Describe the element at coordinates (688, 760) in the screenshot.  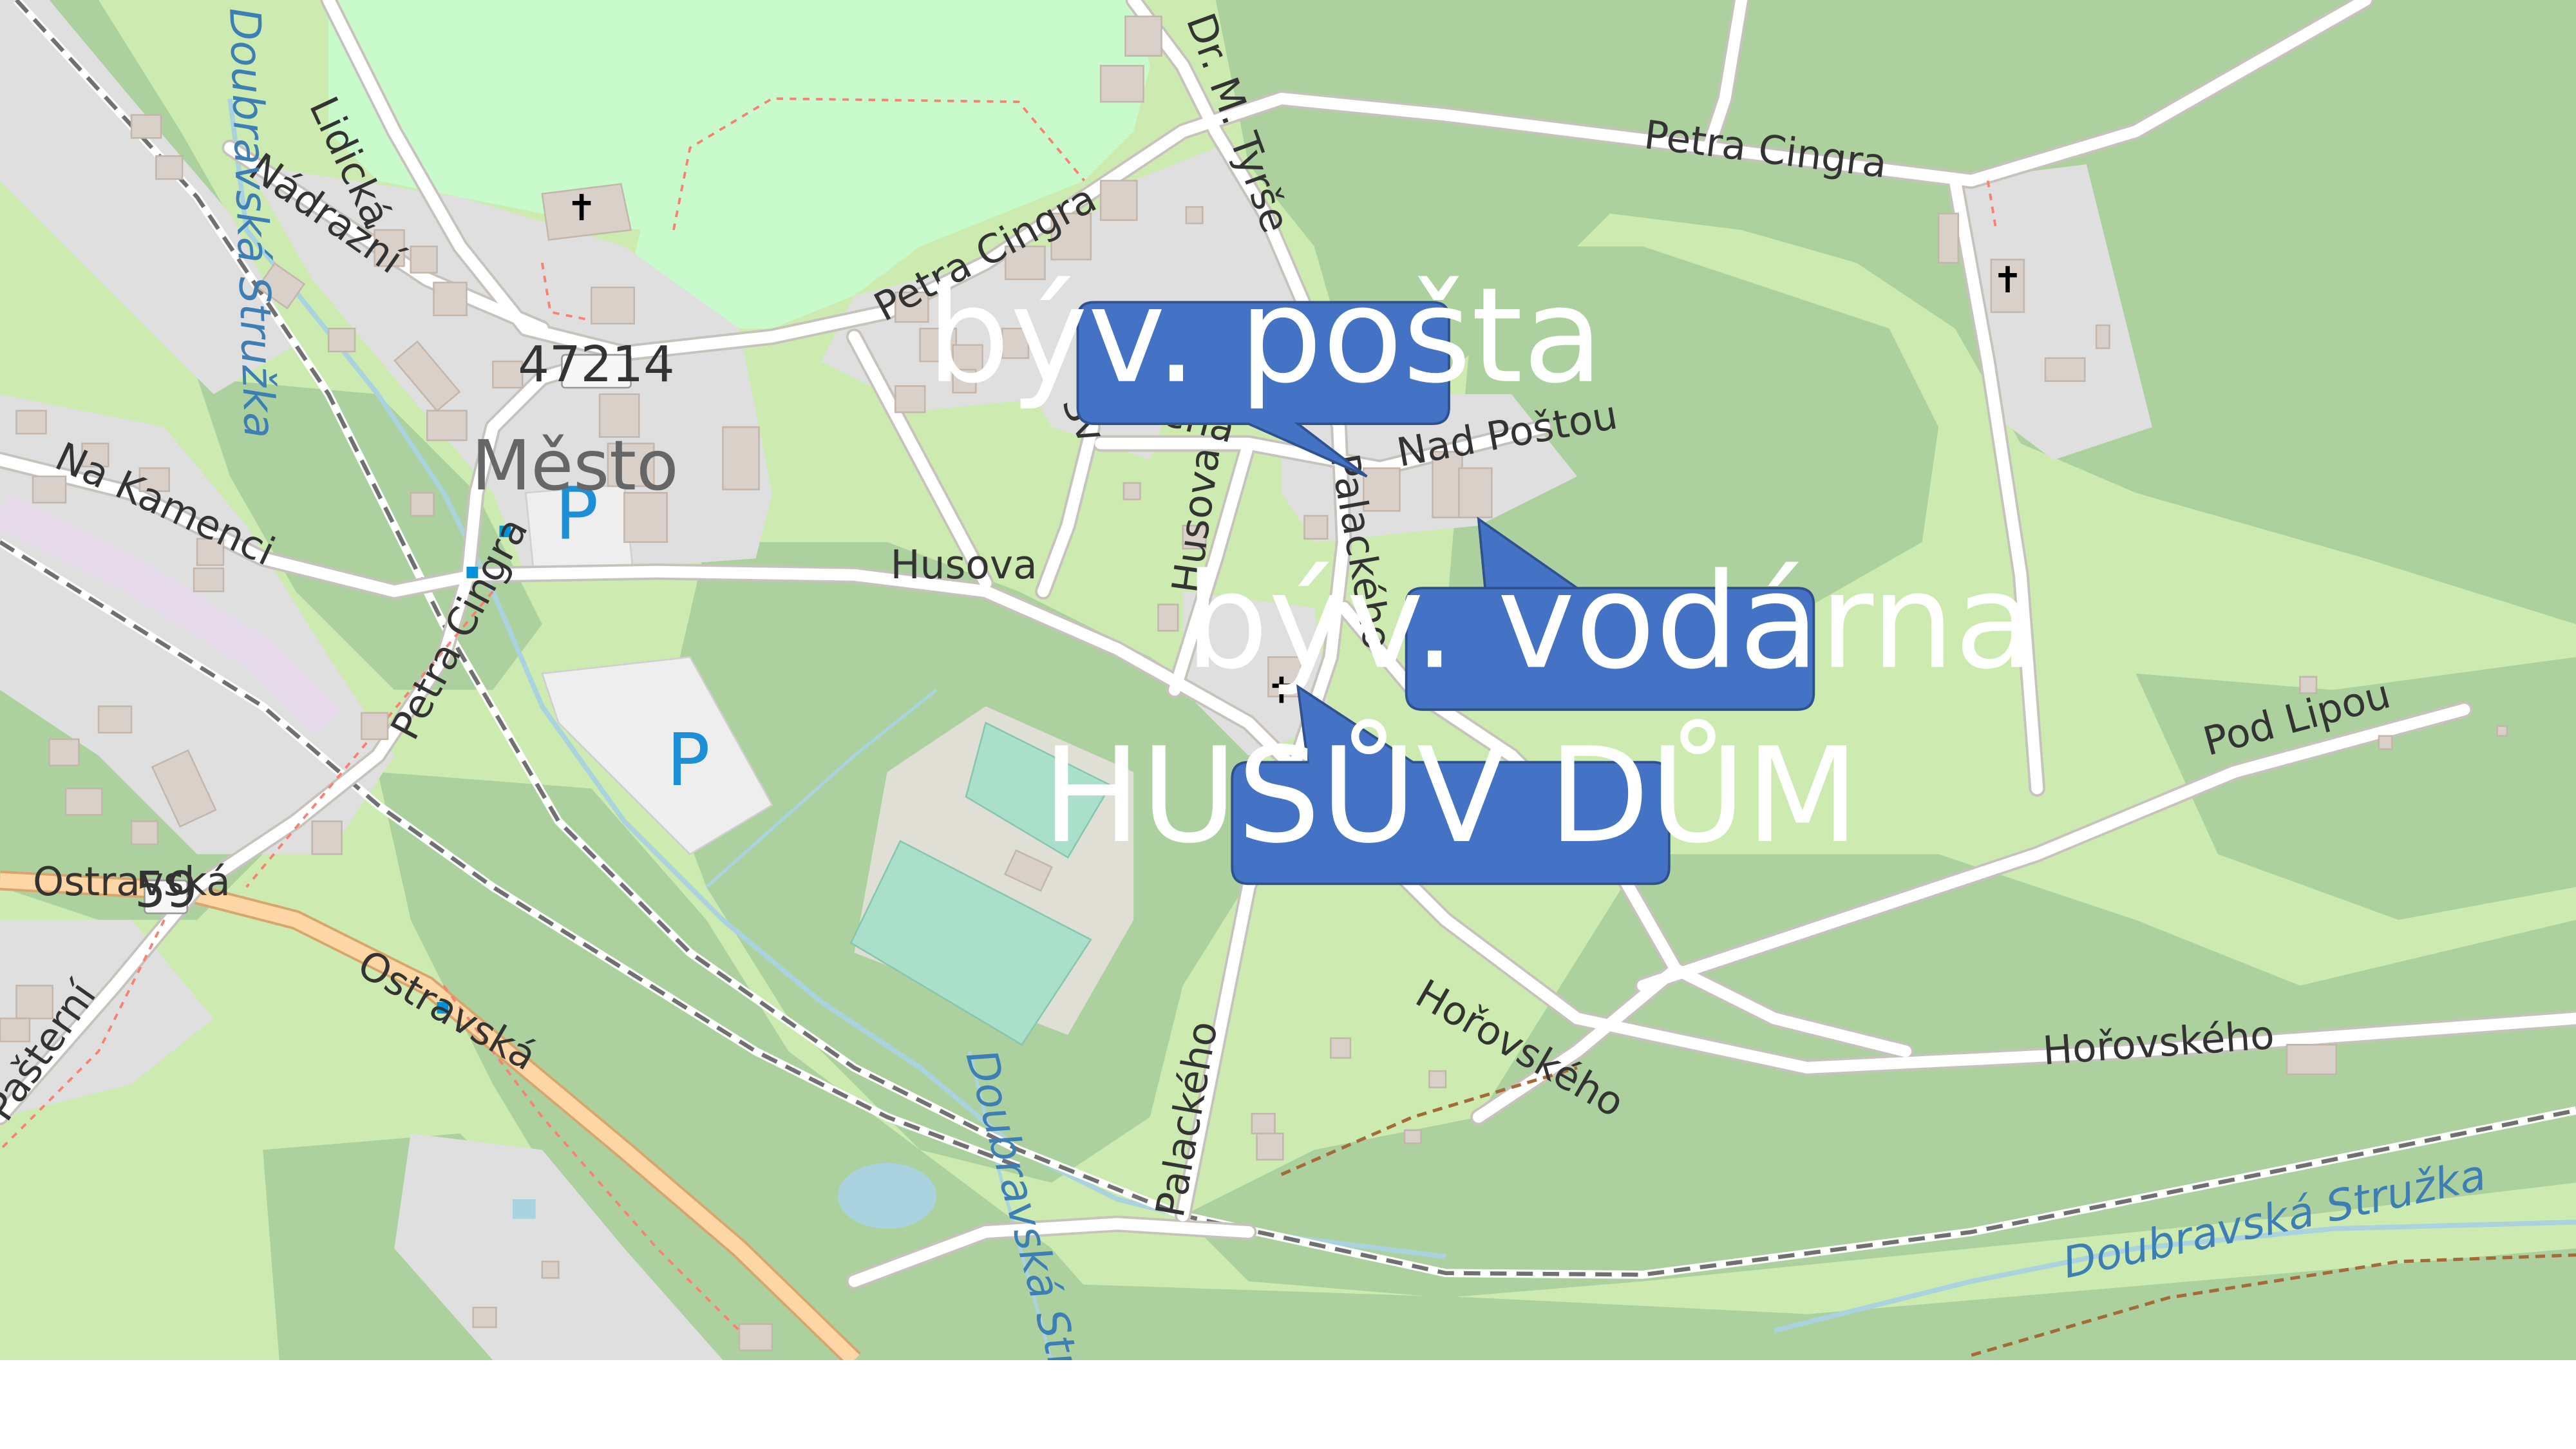
I see `parking-label: P` at that location.